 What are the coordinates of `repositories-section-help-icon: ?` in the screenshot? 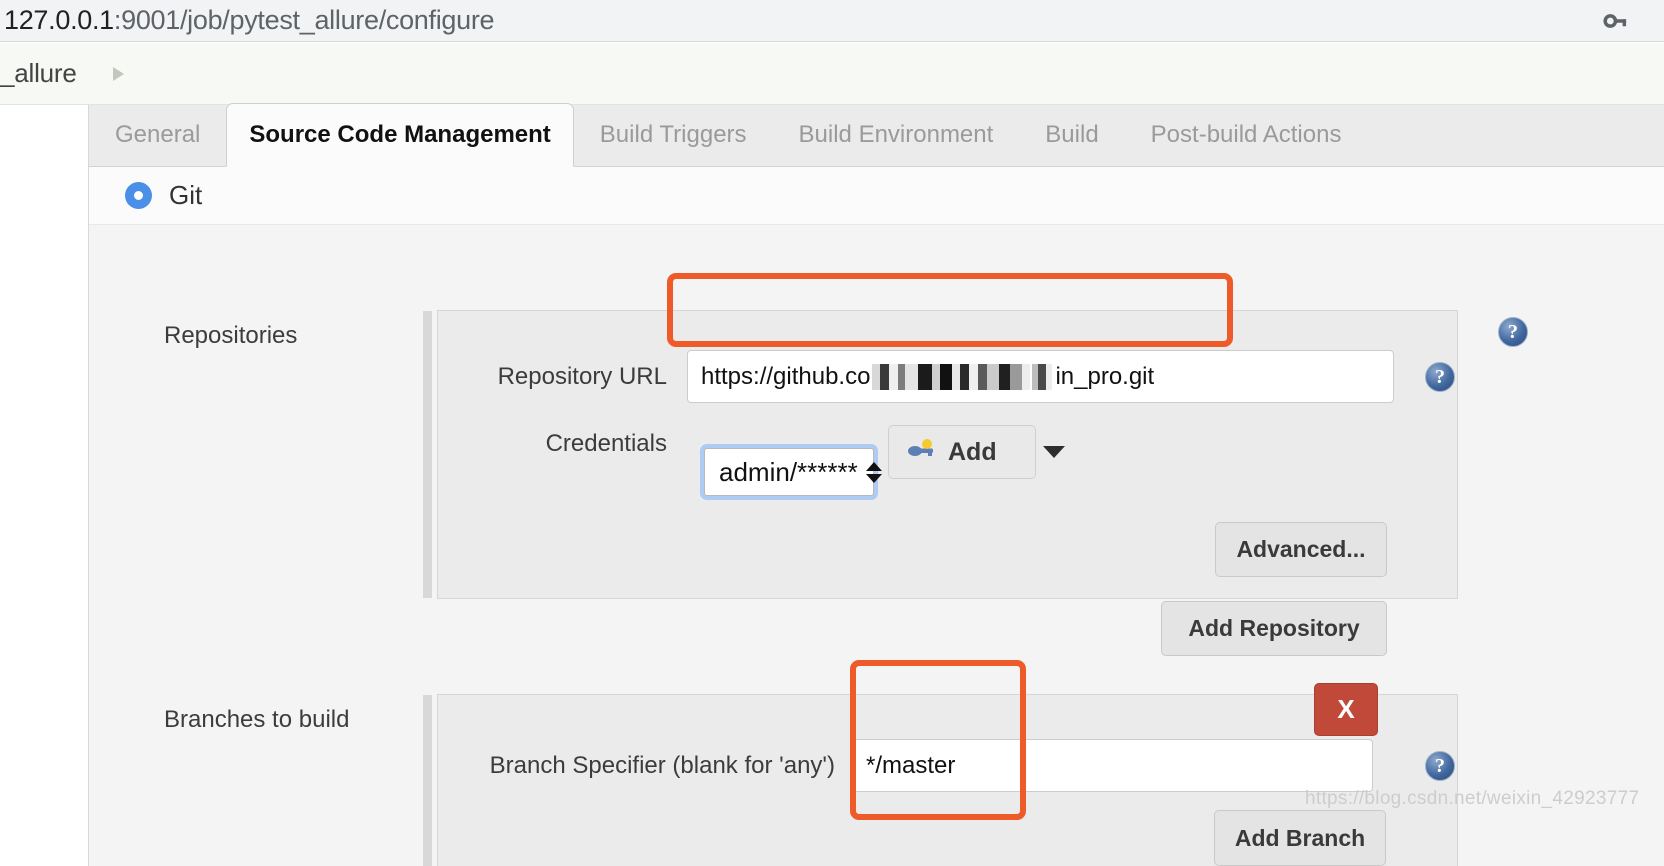 It's located at (1513, 332).